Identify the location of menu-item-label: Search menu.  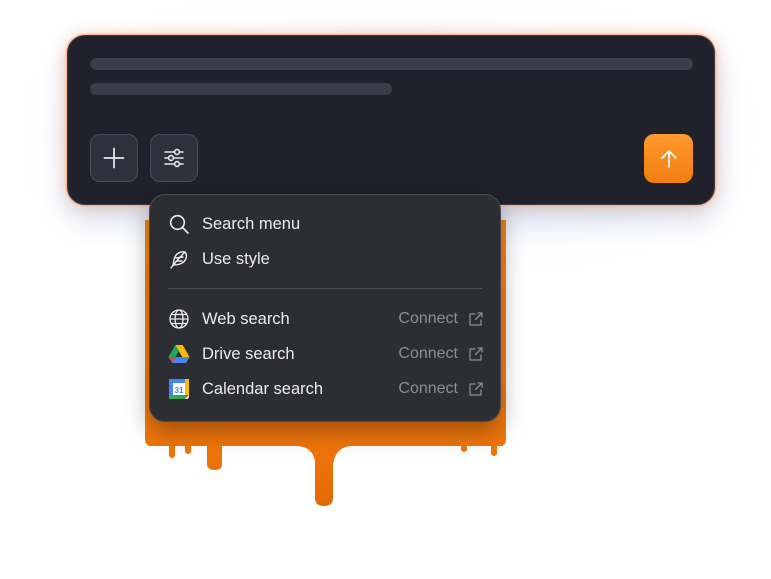
(251, 223).